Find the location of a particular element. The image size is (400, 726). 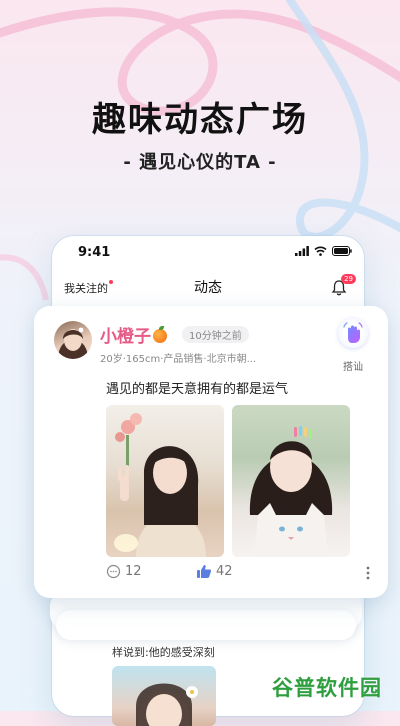

wifi-icon is located at coordinates (320, 251).